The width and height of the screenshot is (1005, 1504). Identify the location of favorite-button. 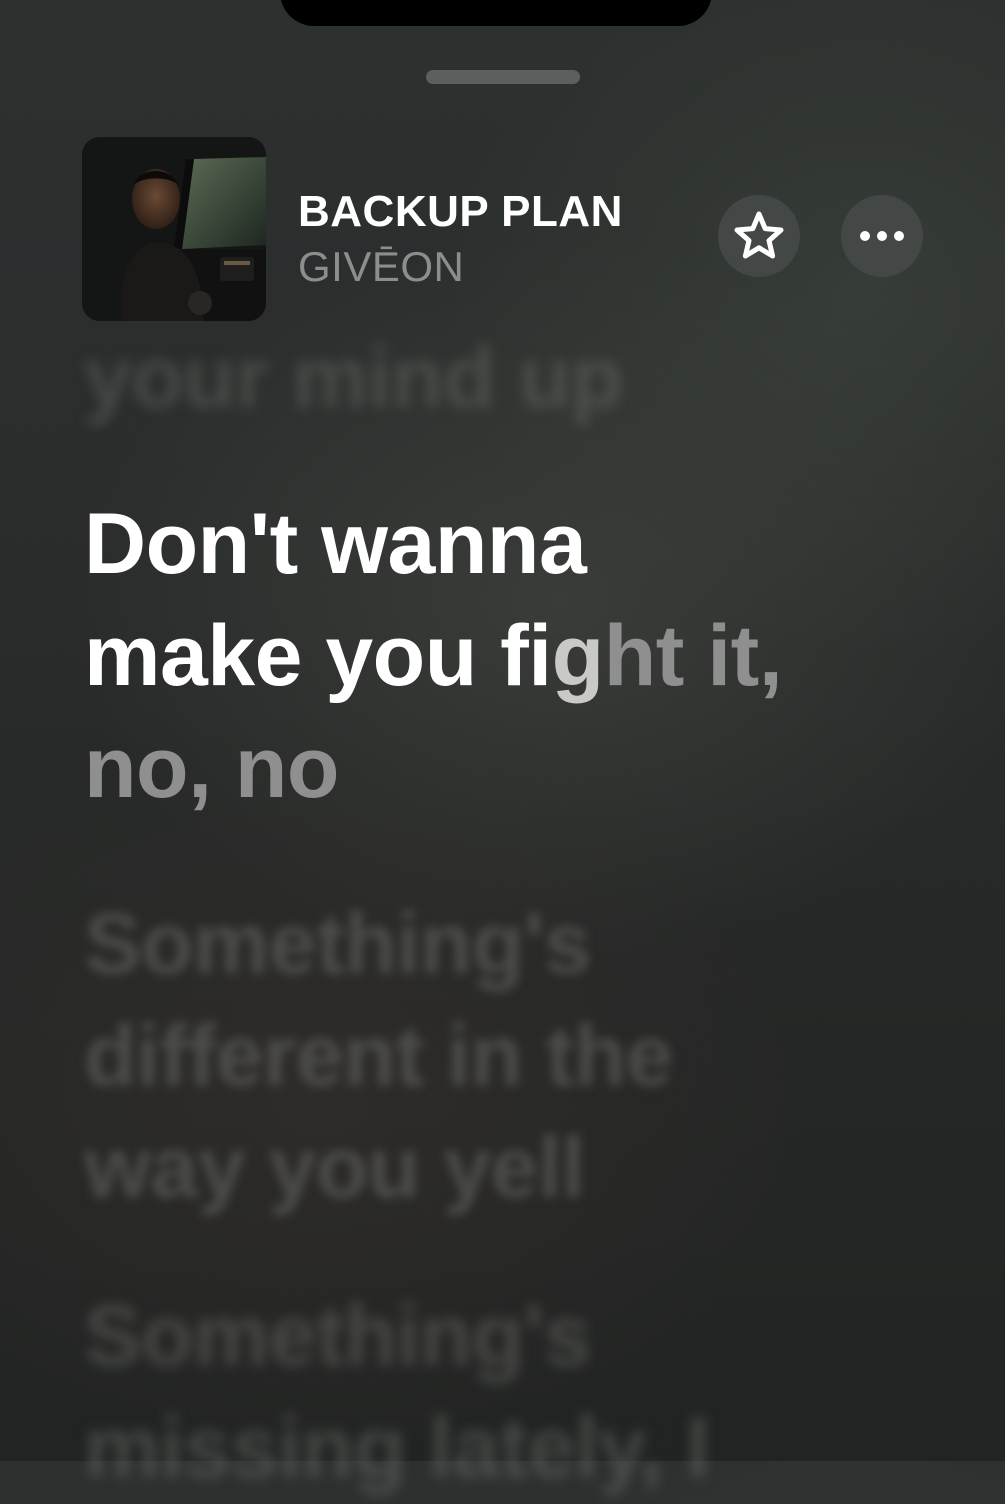
(759, 236).